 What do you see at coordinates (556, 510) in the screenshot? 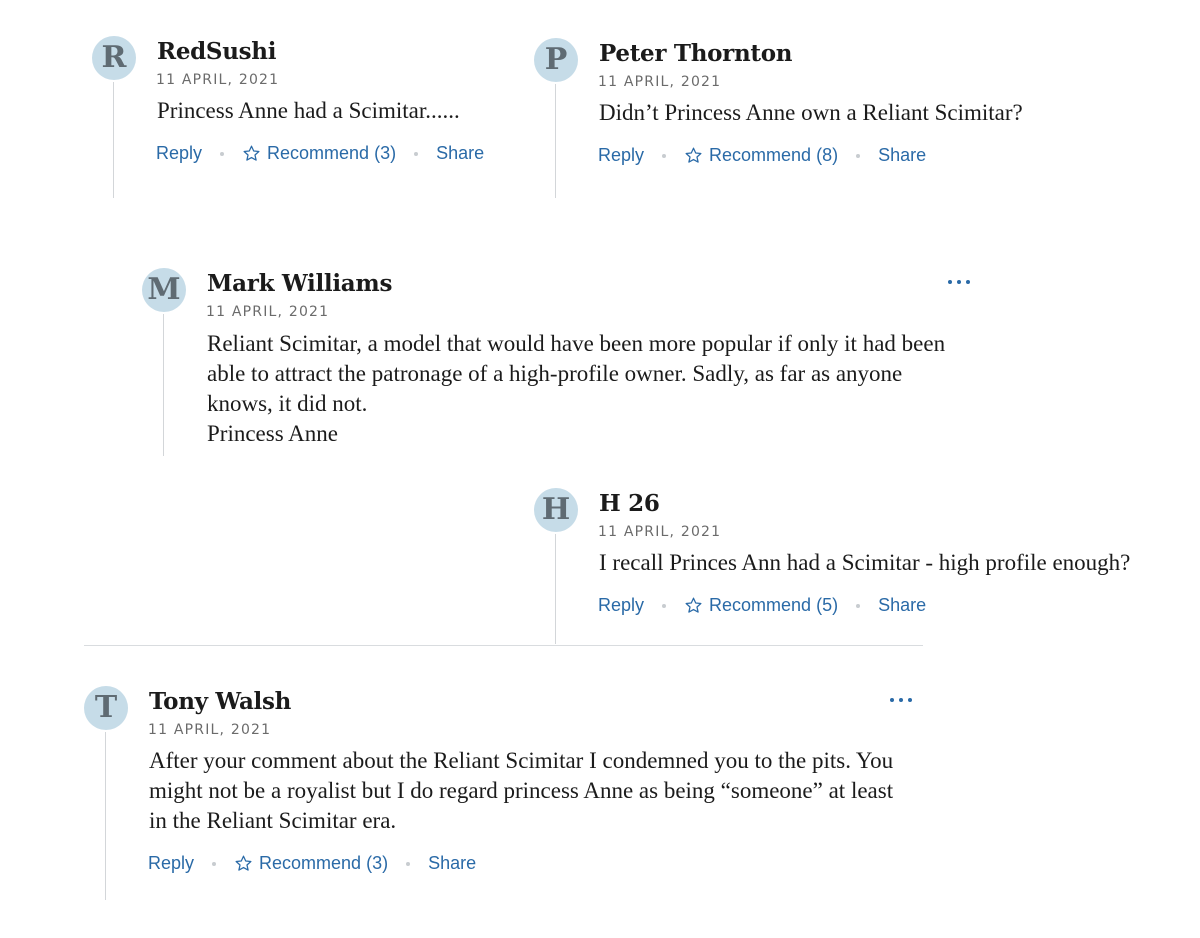
I see `avatar: H` at bounding box center [556, 510].